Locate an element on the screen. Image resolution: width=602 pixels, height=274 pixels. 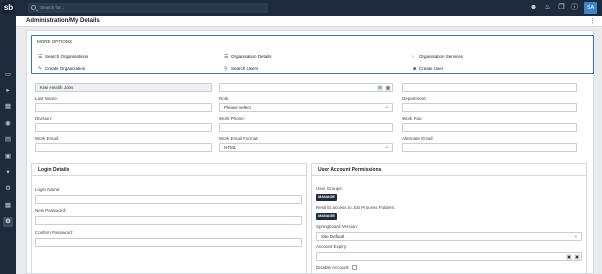
chevron-right-icon: › is located at coordinates (413, 57).